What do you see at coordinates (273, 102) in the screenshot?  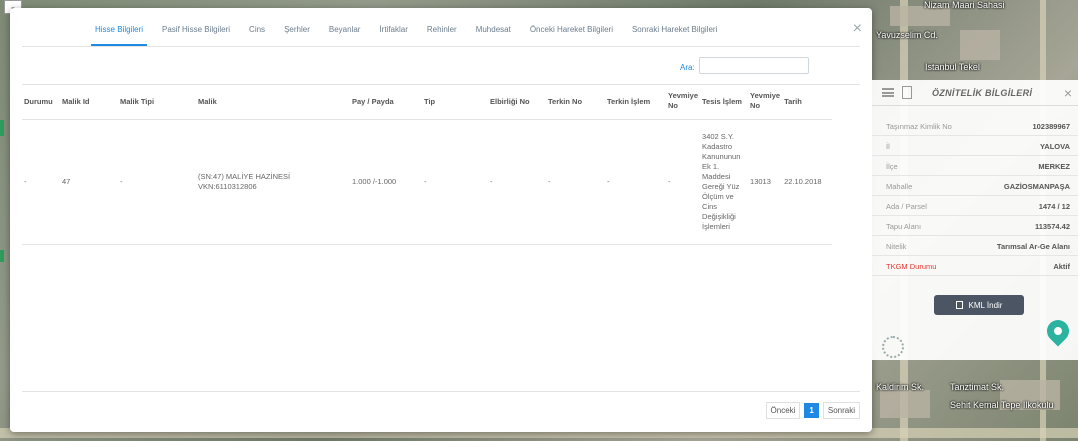 I see `column-header: Malik` at bounding box center [273, 102].